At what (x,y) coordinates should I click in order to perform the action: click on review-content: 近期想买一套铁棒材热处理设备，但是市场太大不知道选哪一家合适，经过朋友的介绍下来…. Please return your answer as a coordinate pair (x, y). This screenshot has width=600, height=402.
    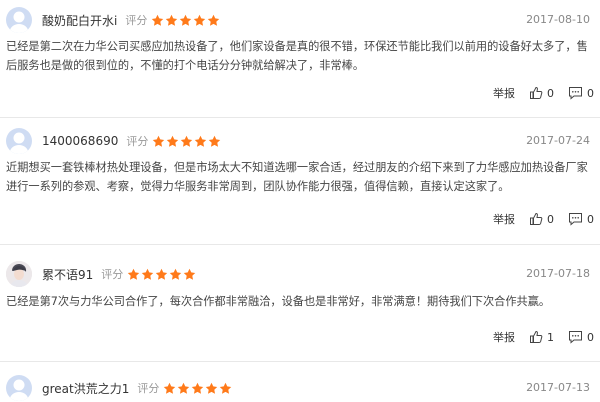
    Looking at the image, I should click on (297, 177).